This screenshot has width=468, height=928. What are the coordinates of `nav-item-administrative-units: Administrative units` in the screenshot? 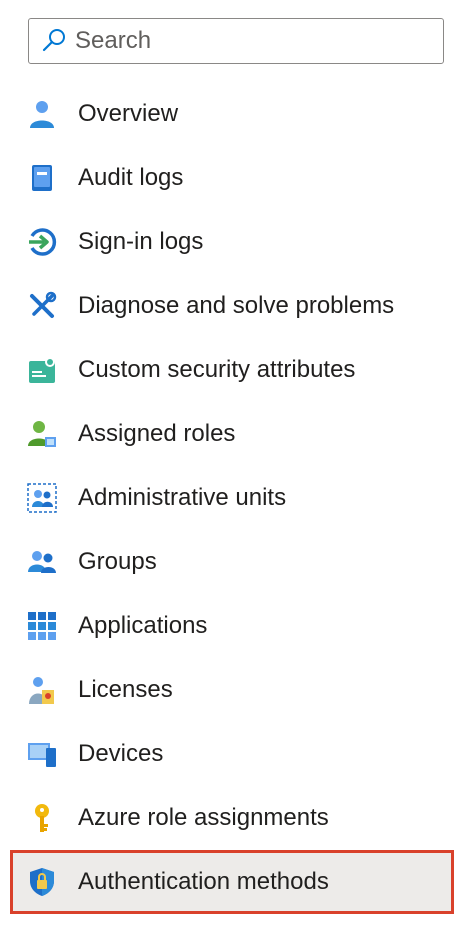 It's located at (234, 498).